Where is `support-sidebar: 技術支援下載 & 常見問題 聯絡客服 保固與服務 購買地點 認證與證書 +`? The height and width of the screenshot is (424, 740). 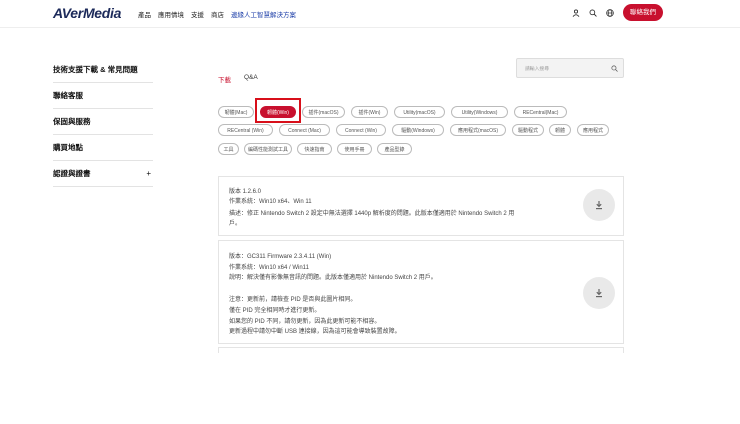
support-sidebar: 技術支援下載 & 常見問題 聯絡客服 保固與服務 購買地點 認證與證書 + is located at coordinates (103, 122).